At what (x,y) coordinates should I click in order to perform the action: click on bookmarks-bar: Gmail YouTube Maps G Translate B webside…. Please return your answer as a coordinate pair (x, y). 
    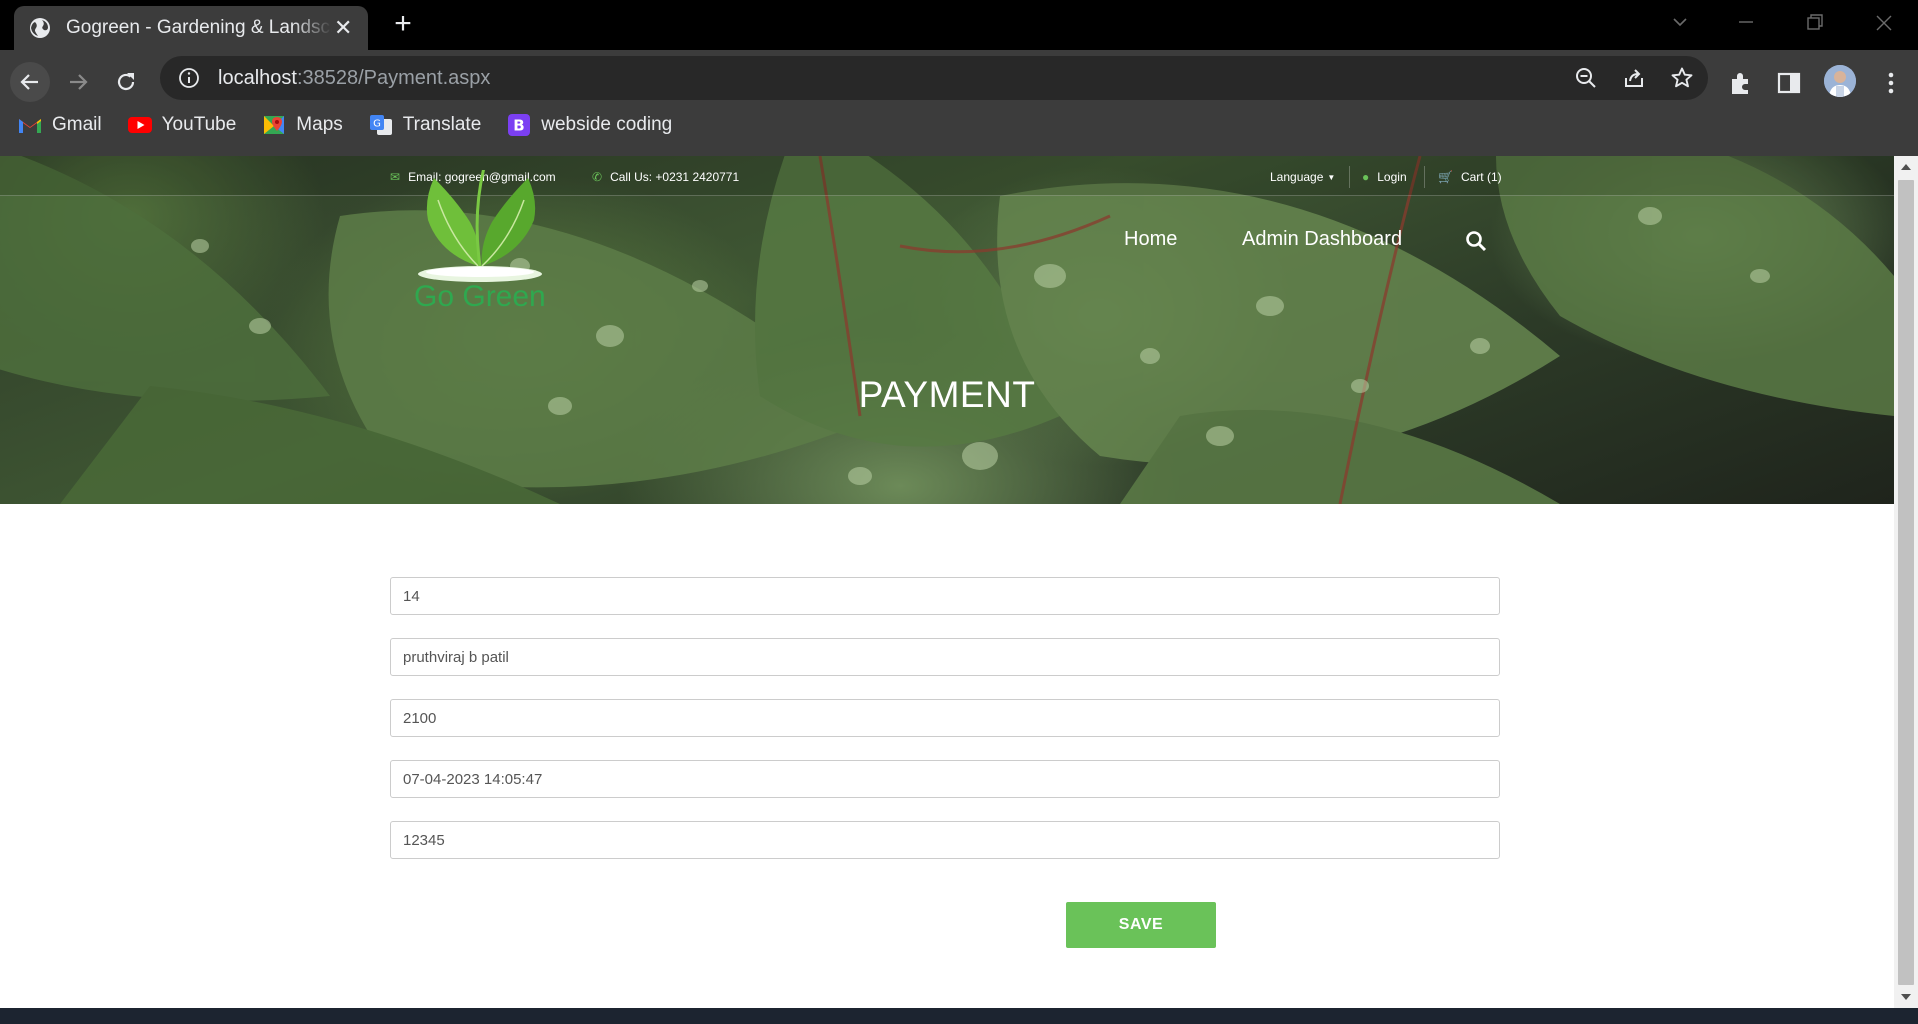
    Looking at the image, I should click on (345, 125).